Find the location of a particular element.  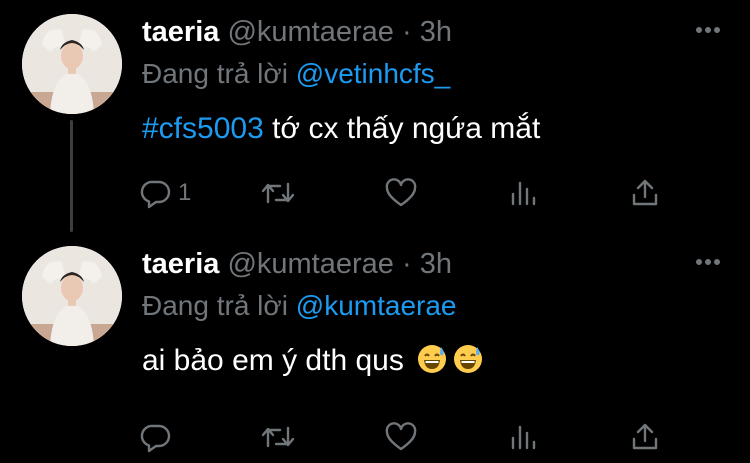

tweet-text-content: tớ cx thấy ngứa mắt is located at coordinates (402, 128).